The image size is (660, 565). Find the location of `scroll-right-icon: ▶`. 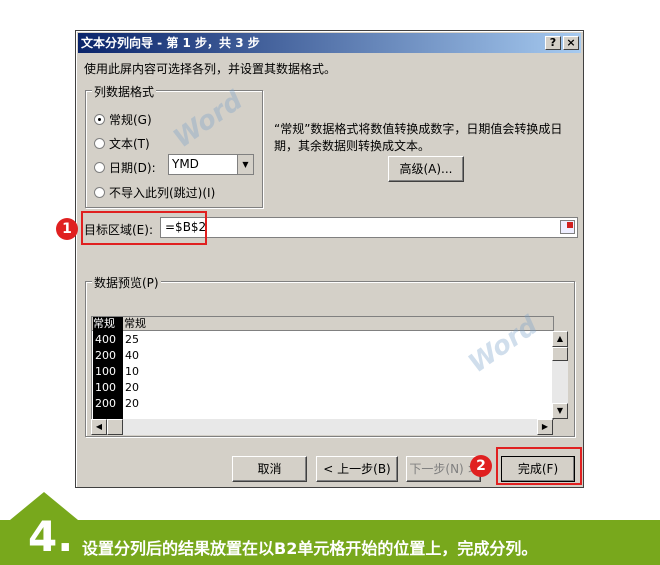

scroll-right-icon: ▶ is located at coordinates (545, 427).